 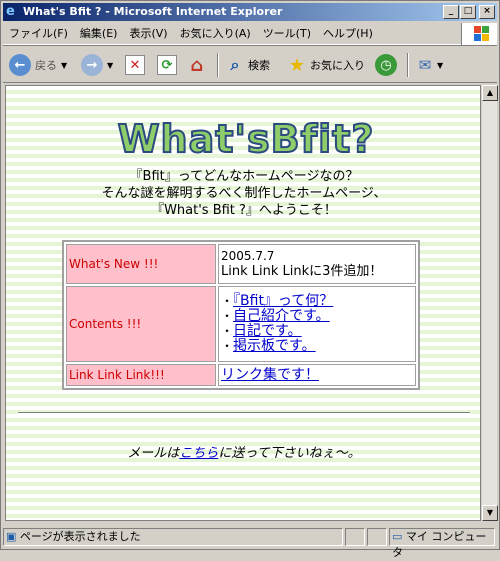 What do you see at coordinates (287, 34) in the screenshot?
I see `menu-tools: ツール(T)` at bounding box center [287, 34].